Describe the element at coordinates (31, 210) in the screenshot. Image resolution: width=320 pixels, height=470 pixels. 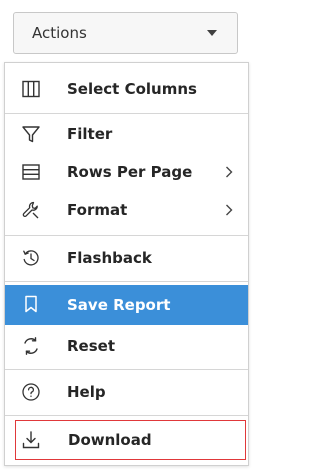
I see `wrench-icon` at that location.